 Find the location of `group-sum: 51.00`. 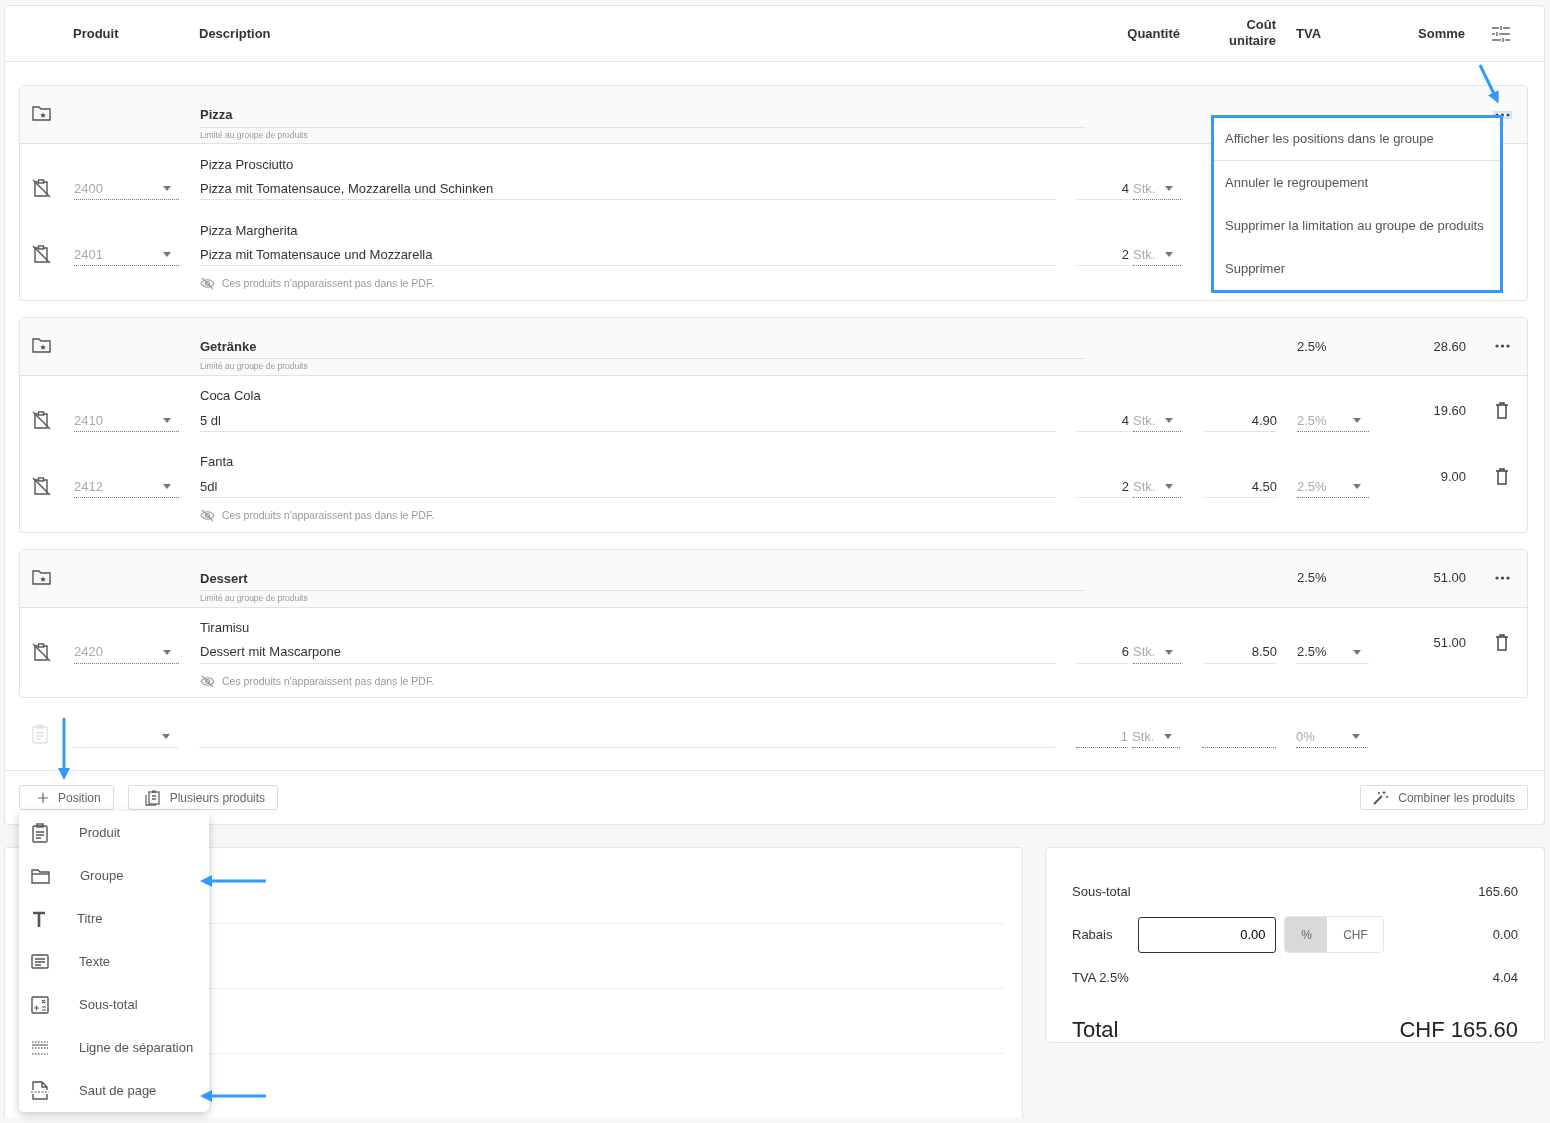

group-sum: 51.00 is located at coordinates (1449, 578).